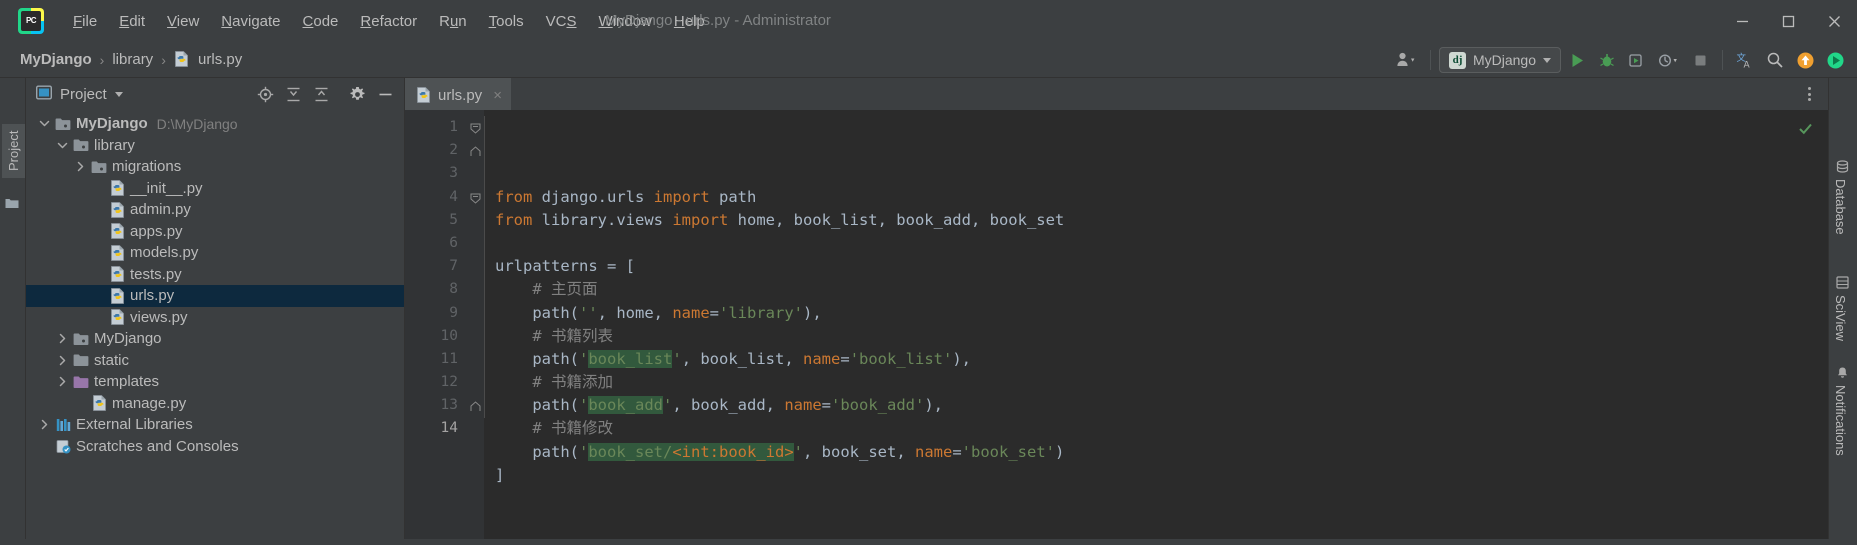  What do you see at coordinates (691, 312) in the screenshot?
I see `code-token: name` at bounding box center [691, 312].